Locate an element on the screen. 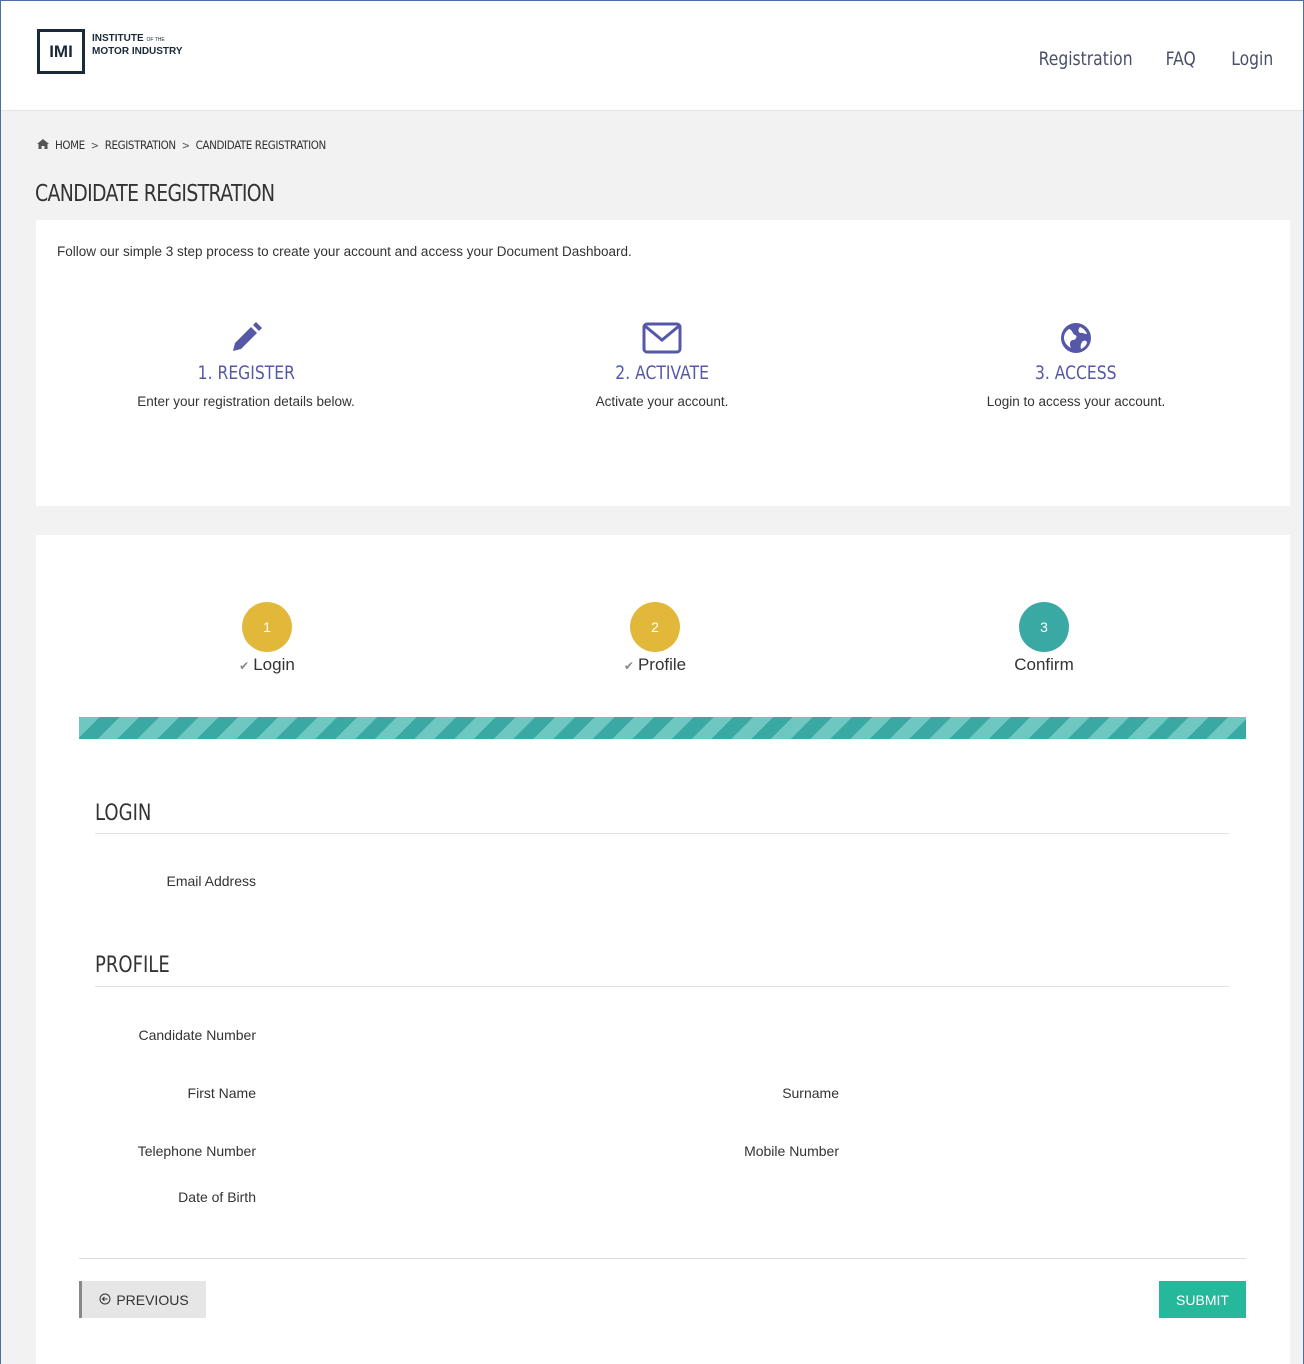  main-nav: Registration FAQ Login is located at coordinates (1145, 59).